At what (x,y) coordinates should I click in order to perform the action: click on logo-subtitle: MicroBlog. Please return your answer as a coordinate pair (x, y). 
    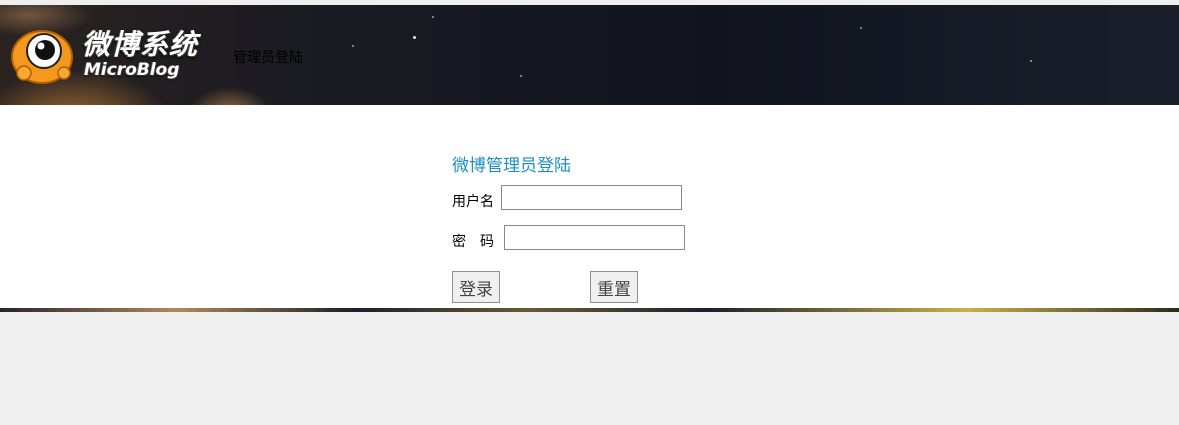
    Looking at the image, I should click on (132, 70).